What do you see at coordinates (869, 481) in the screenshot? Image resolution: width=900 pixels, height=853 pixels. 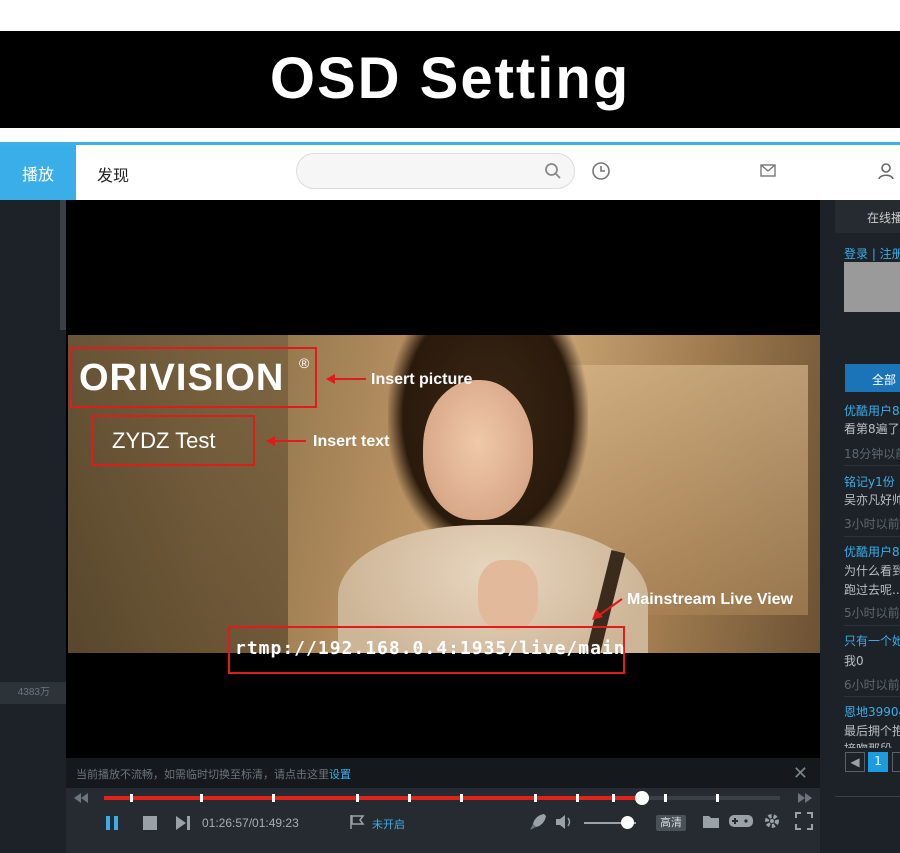 I see `comment-user: 铭记y1份` at bounding box center [869, 481].